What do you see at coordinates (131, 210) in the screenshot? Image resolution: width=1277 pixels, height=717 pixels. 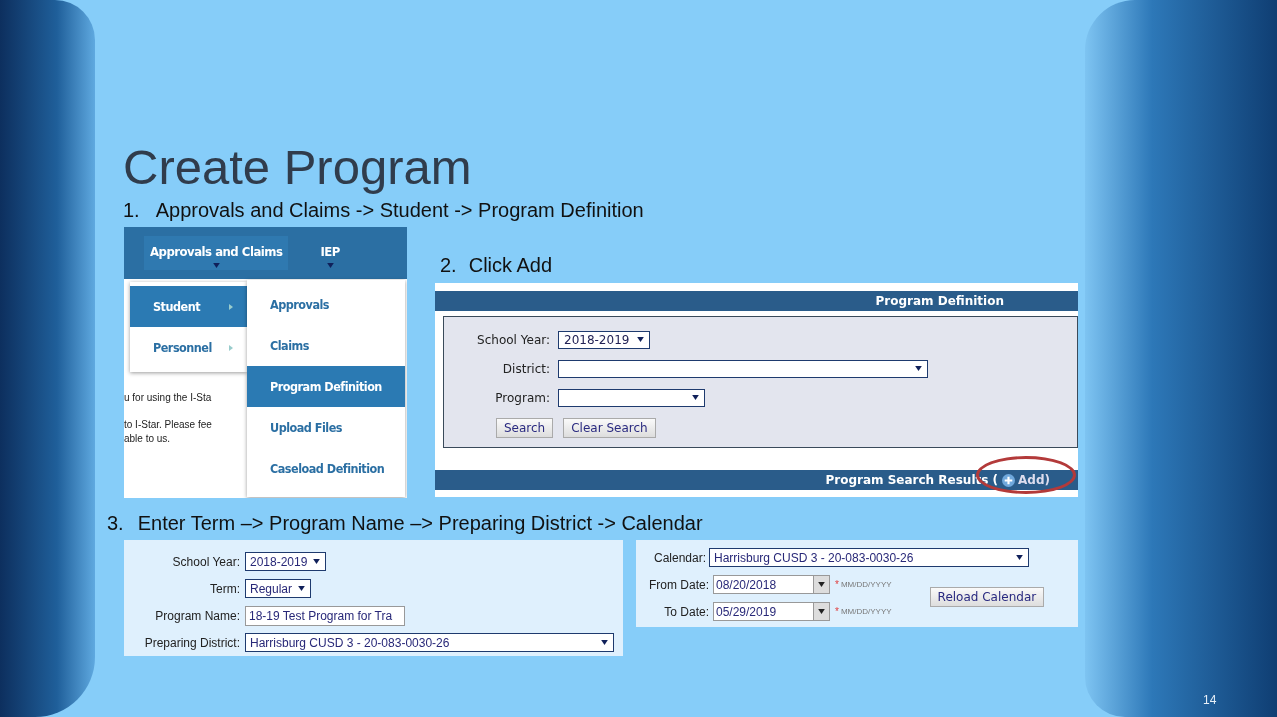 I see `step-number: 1.` at bounding box center [131, 210].